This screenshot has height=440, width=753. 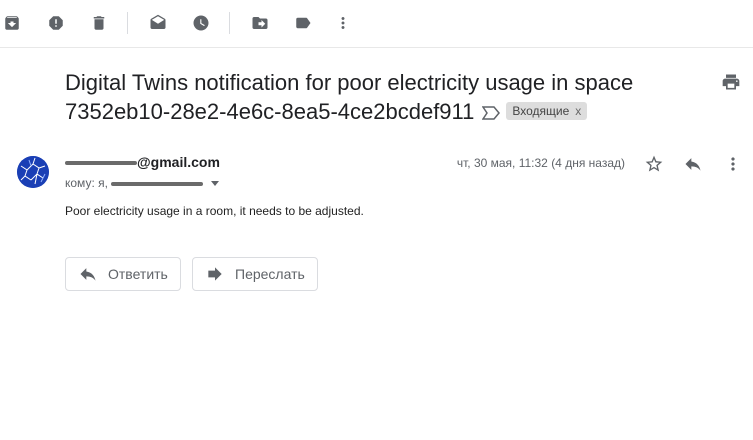 What do you see at coordinates (101, 163) in the screenshot?
I see `redacted-sender-name` at bounding box center [101, 163].